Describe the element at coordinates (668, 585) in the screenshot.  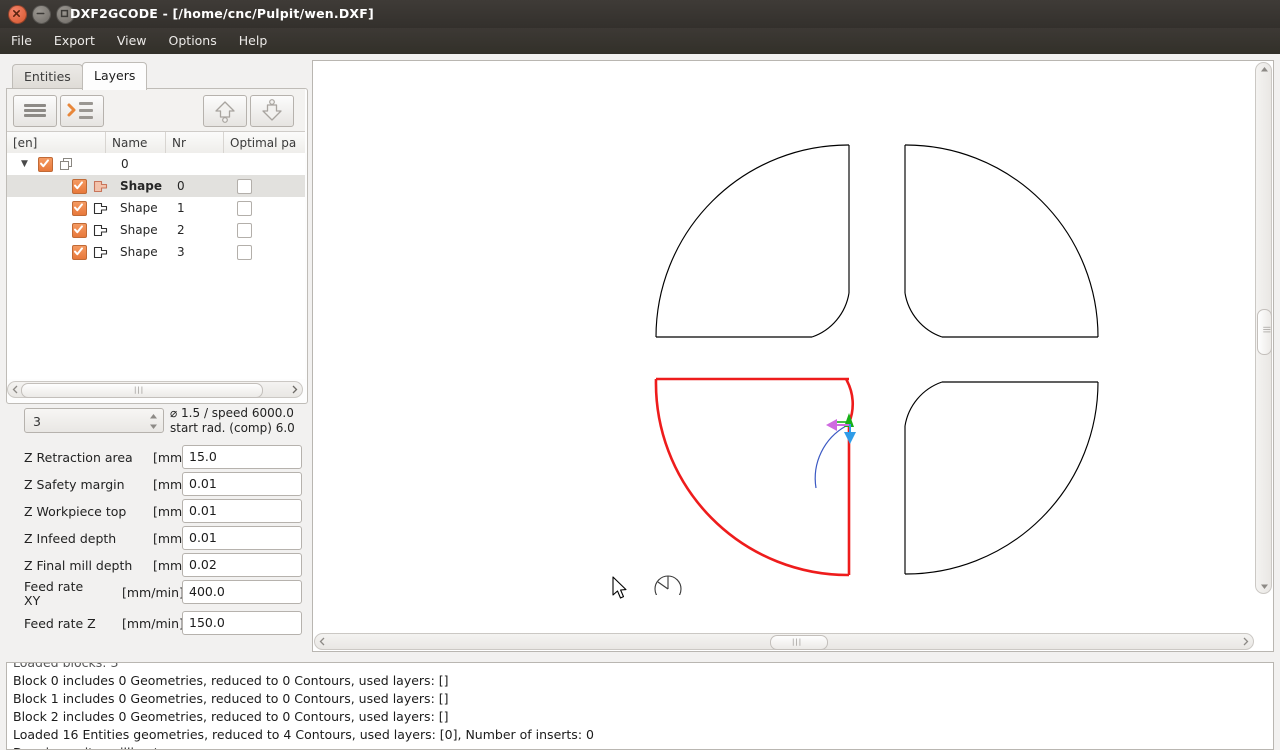
I see `origin-marker-icon` at that location.